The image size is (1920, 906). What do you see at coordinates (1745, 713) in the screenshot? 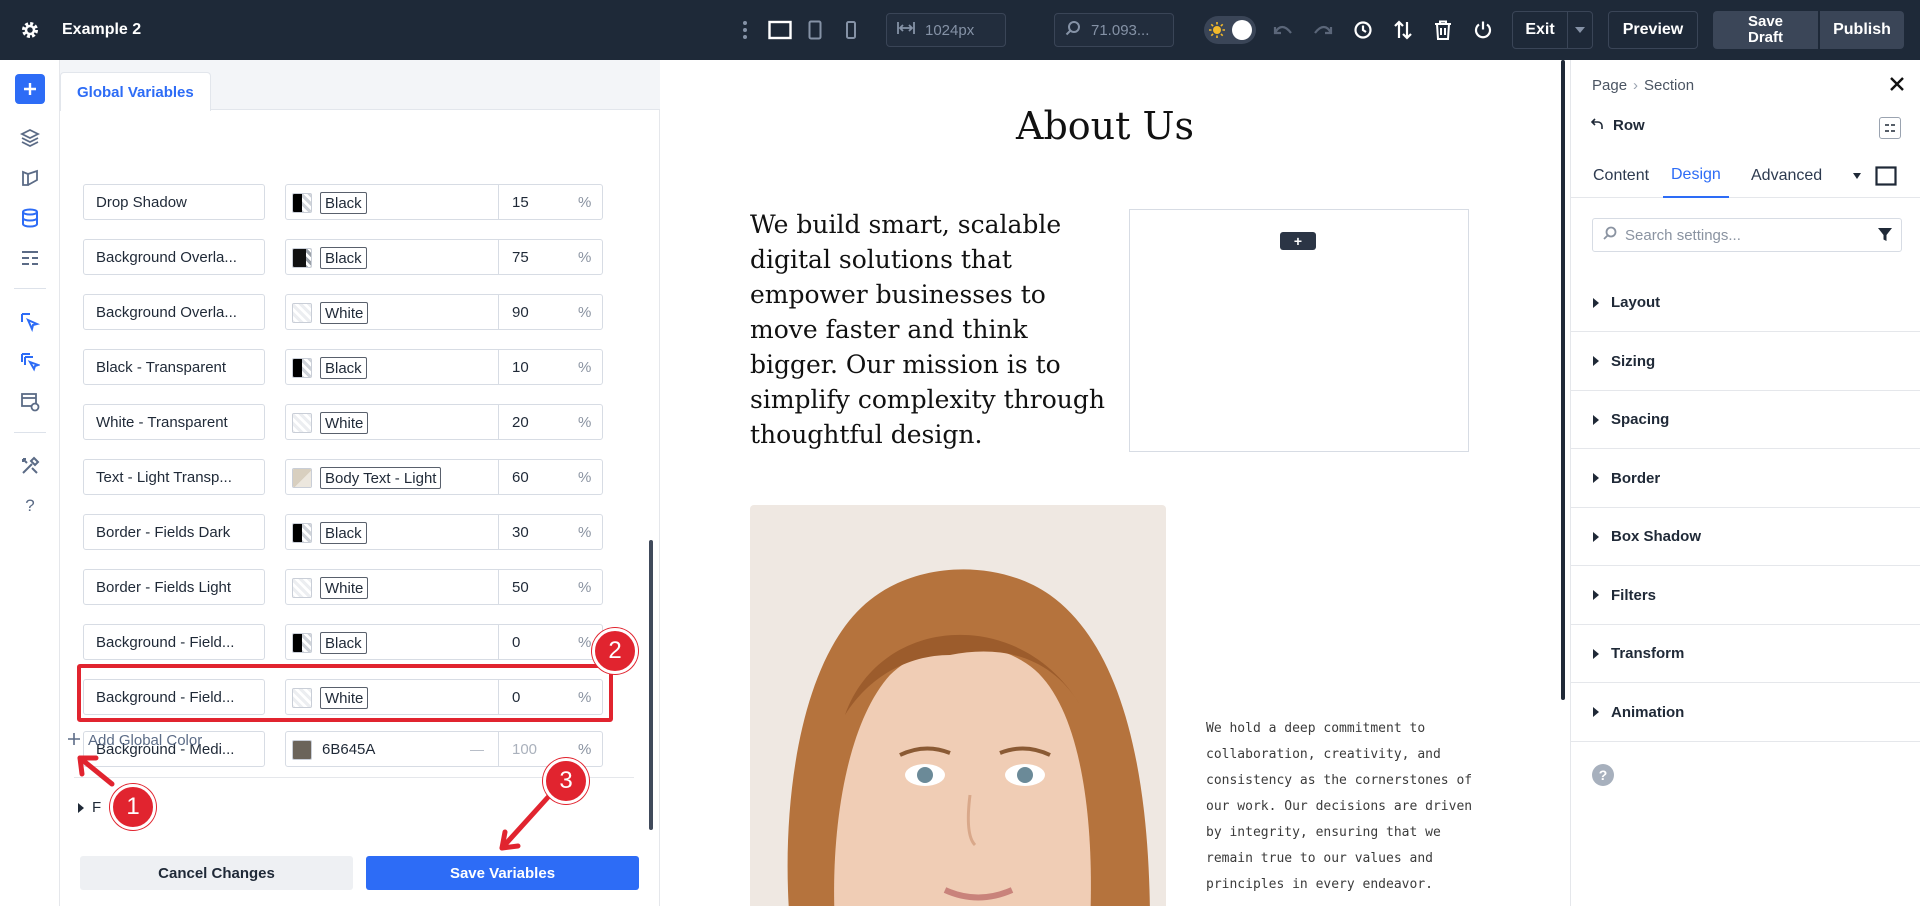
I see `settings-group-animation: Animation` at bounding box center [1745, 713].